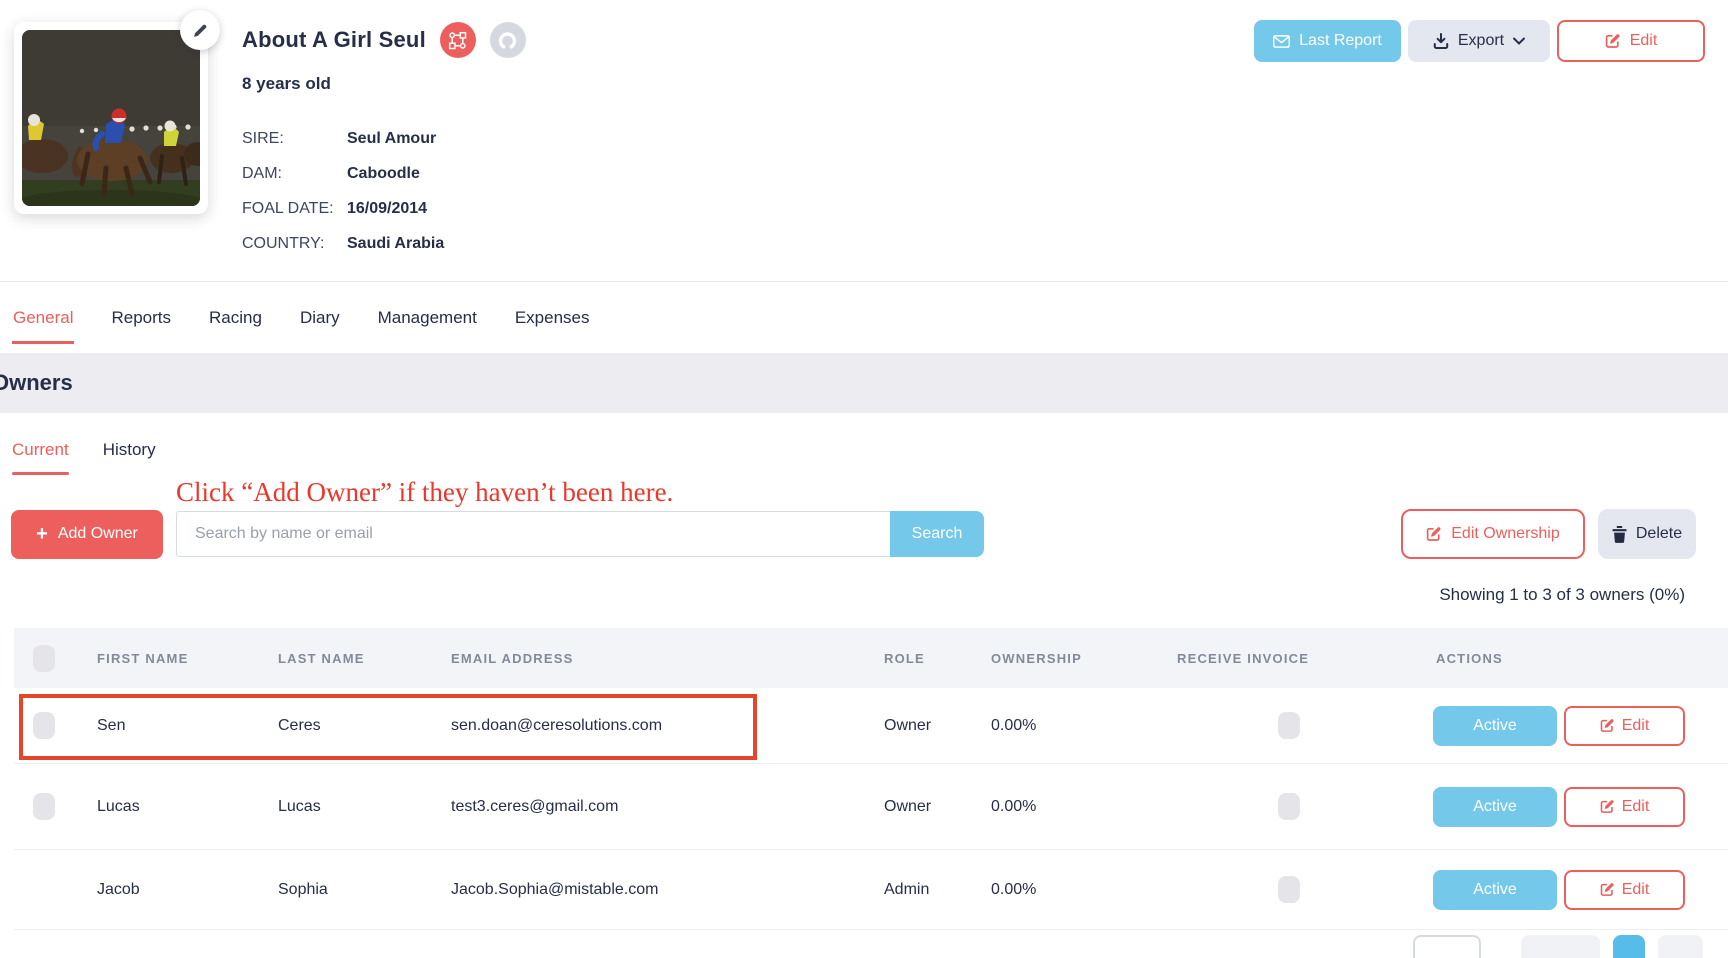  Describe the element at coordinates (143, 658) in the screenshot. I see `column-first-name: FIRST NAME` at that location.